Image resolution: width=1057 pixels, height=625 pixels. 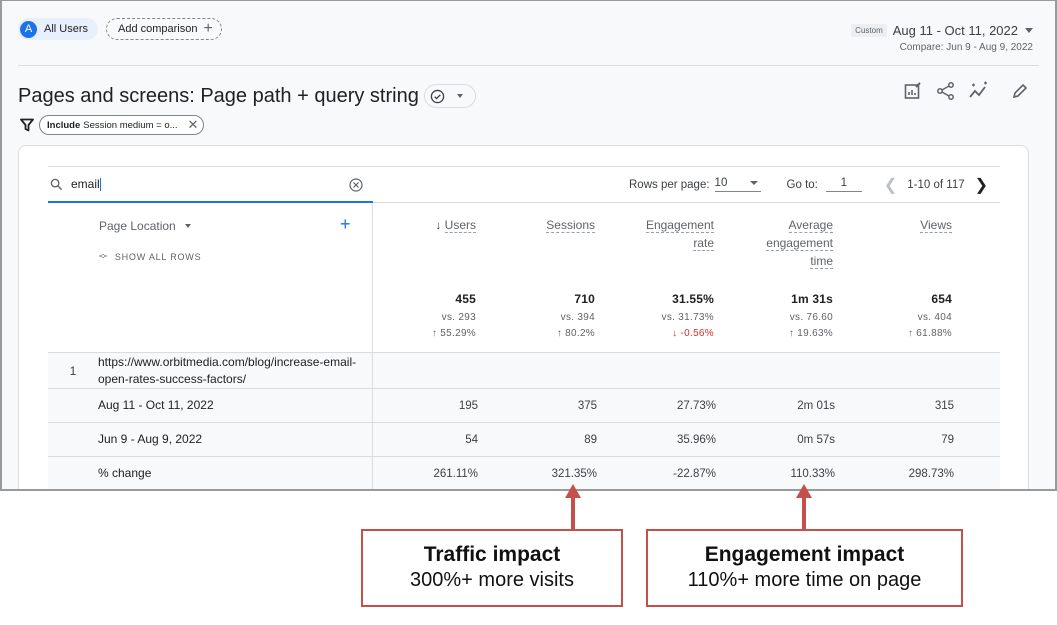 I want to click on segment-chip: A All Users, so click(x=58, y=29).